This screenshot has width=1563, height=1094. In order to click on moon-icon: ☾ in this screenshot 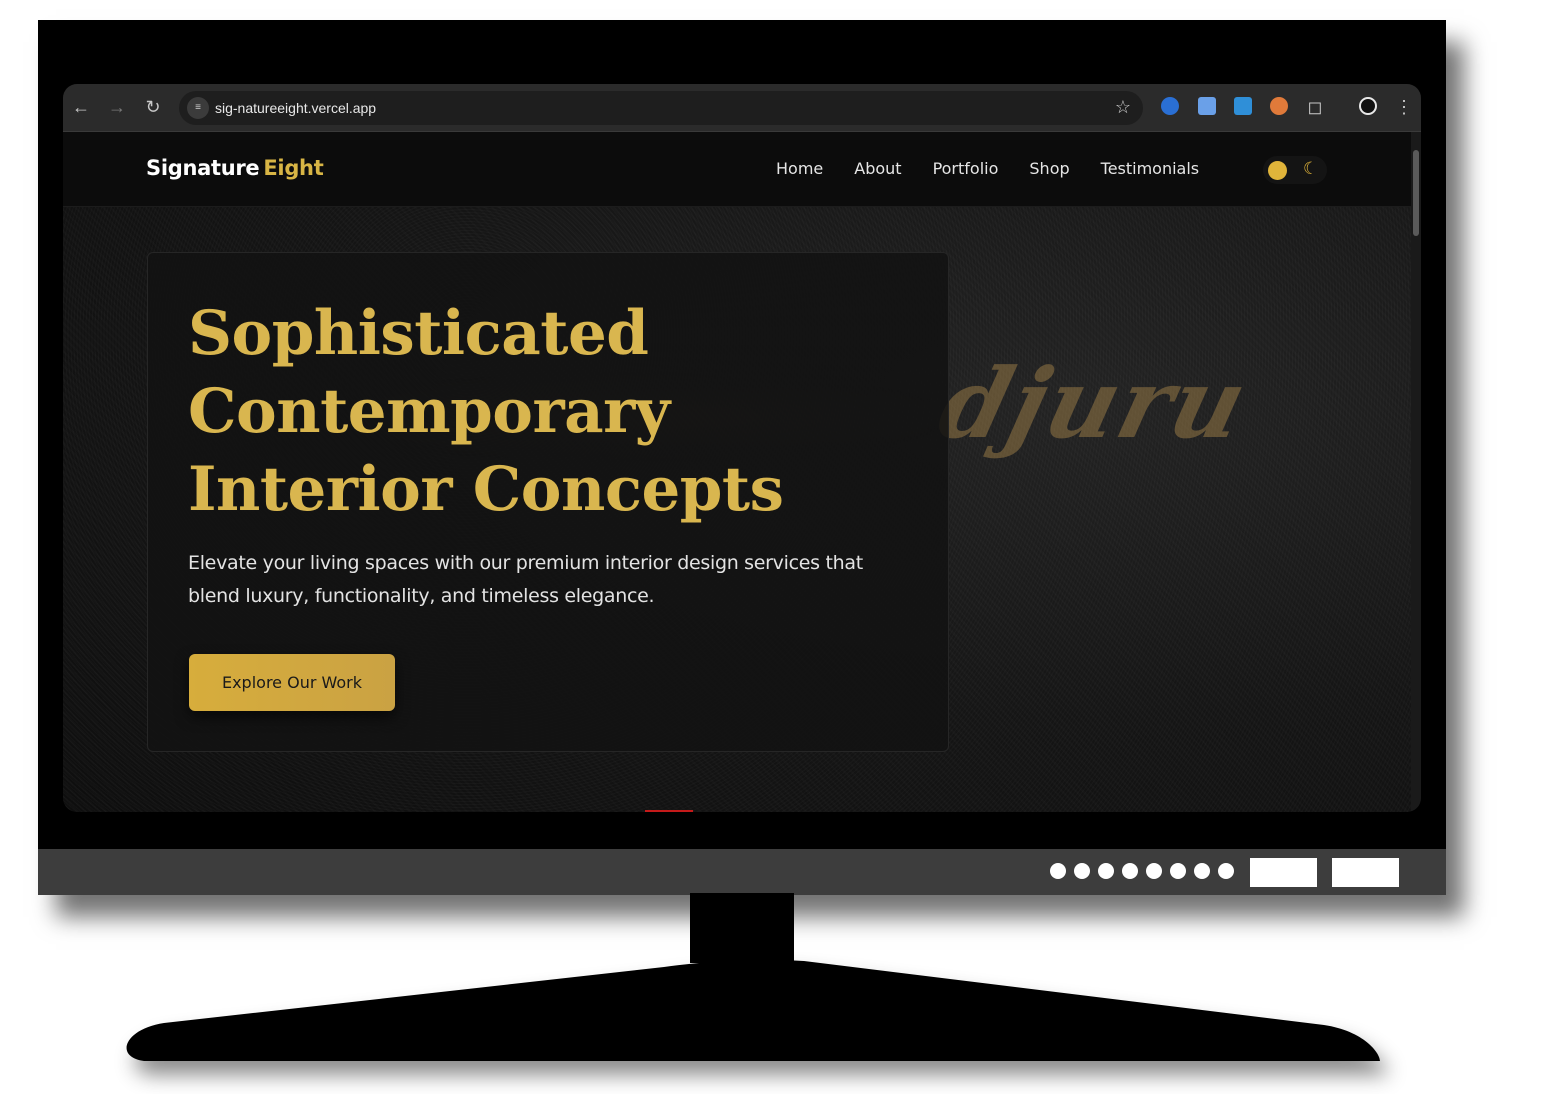, I will do `click(1311, 168)`.